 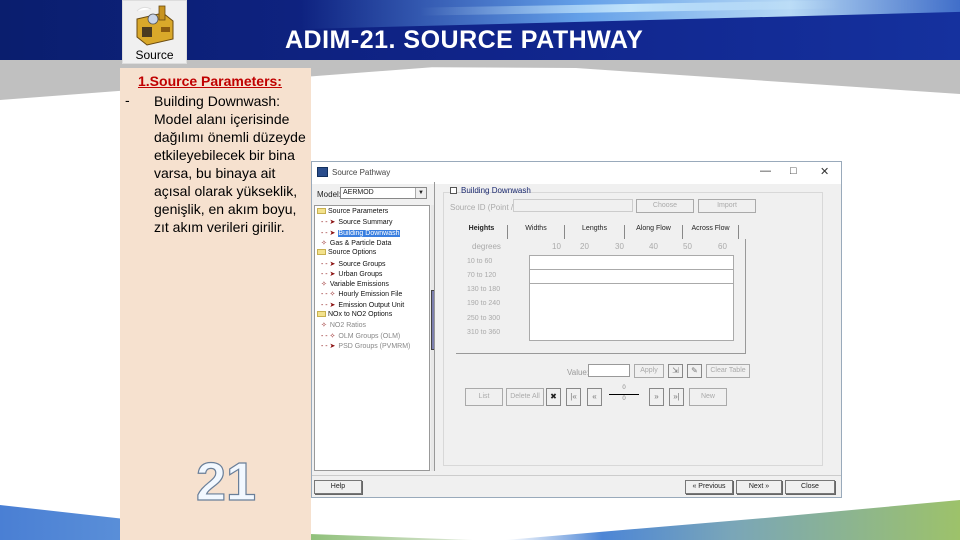 I want to click on edit-icon: ✎, so click(x=694, y=371).